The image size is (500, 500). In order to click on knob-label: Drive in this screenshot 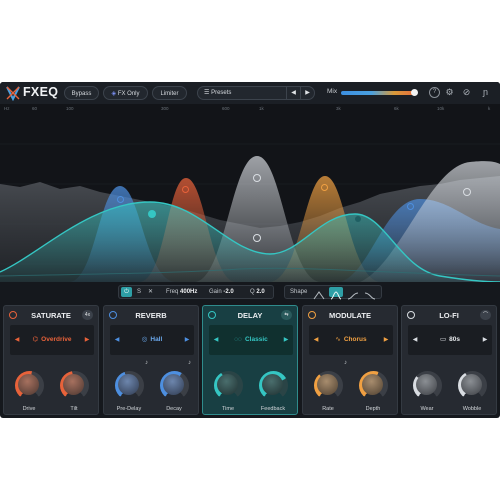, I will do `click(29, 409)`.